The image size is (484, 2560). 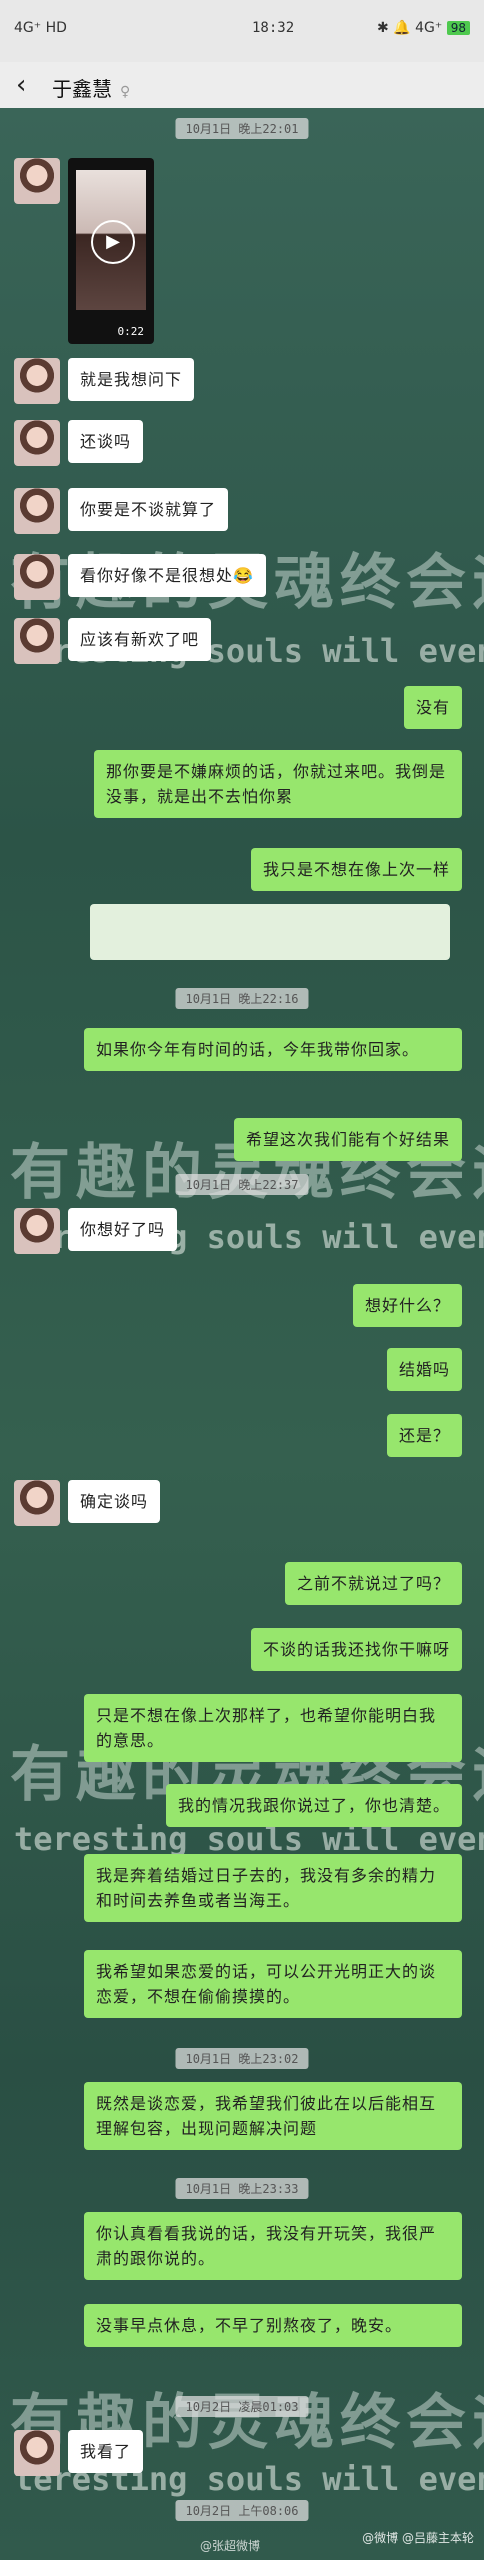 What do you see at coordinates (131, 331) in the screenshot?
I see `video-duration: 0:22` at bounding box center [131, 331].